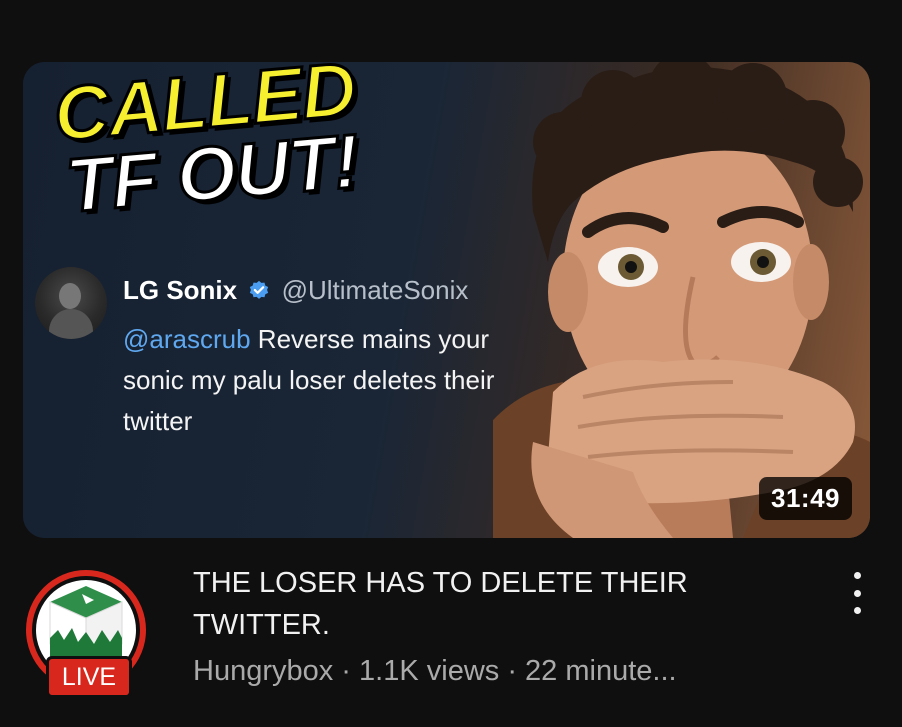  What do you see at coordinates (187, 339) in the screenshot?
I see `tweet-mention: @arascrub` at bounding box center [187, 339].